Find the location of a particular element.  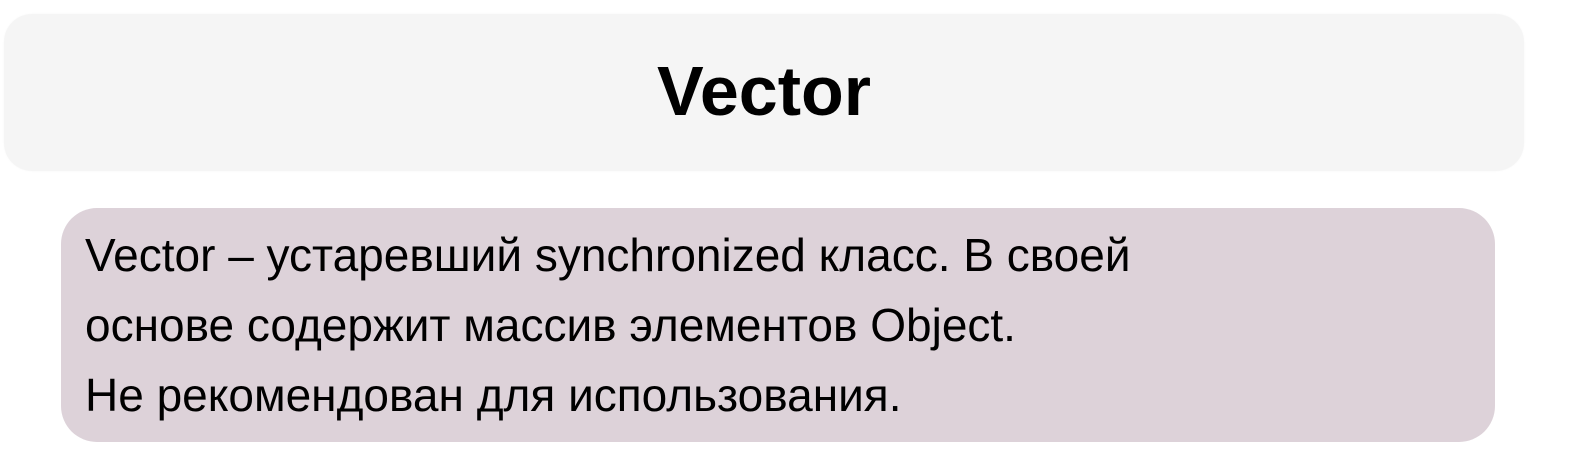

body-line-2: основе содержит массив элементов Object. is located at coordinates (550, 325).